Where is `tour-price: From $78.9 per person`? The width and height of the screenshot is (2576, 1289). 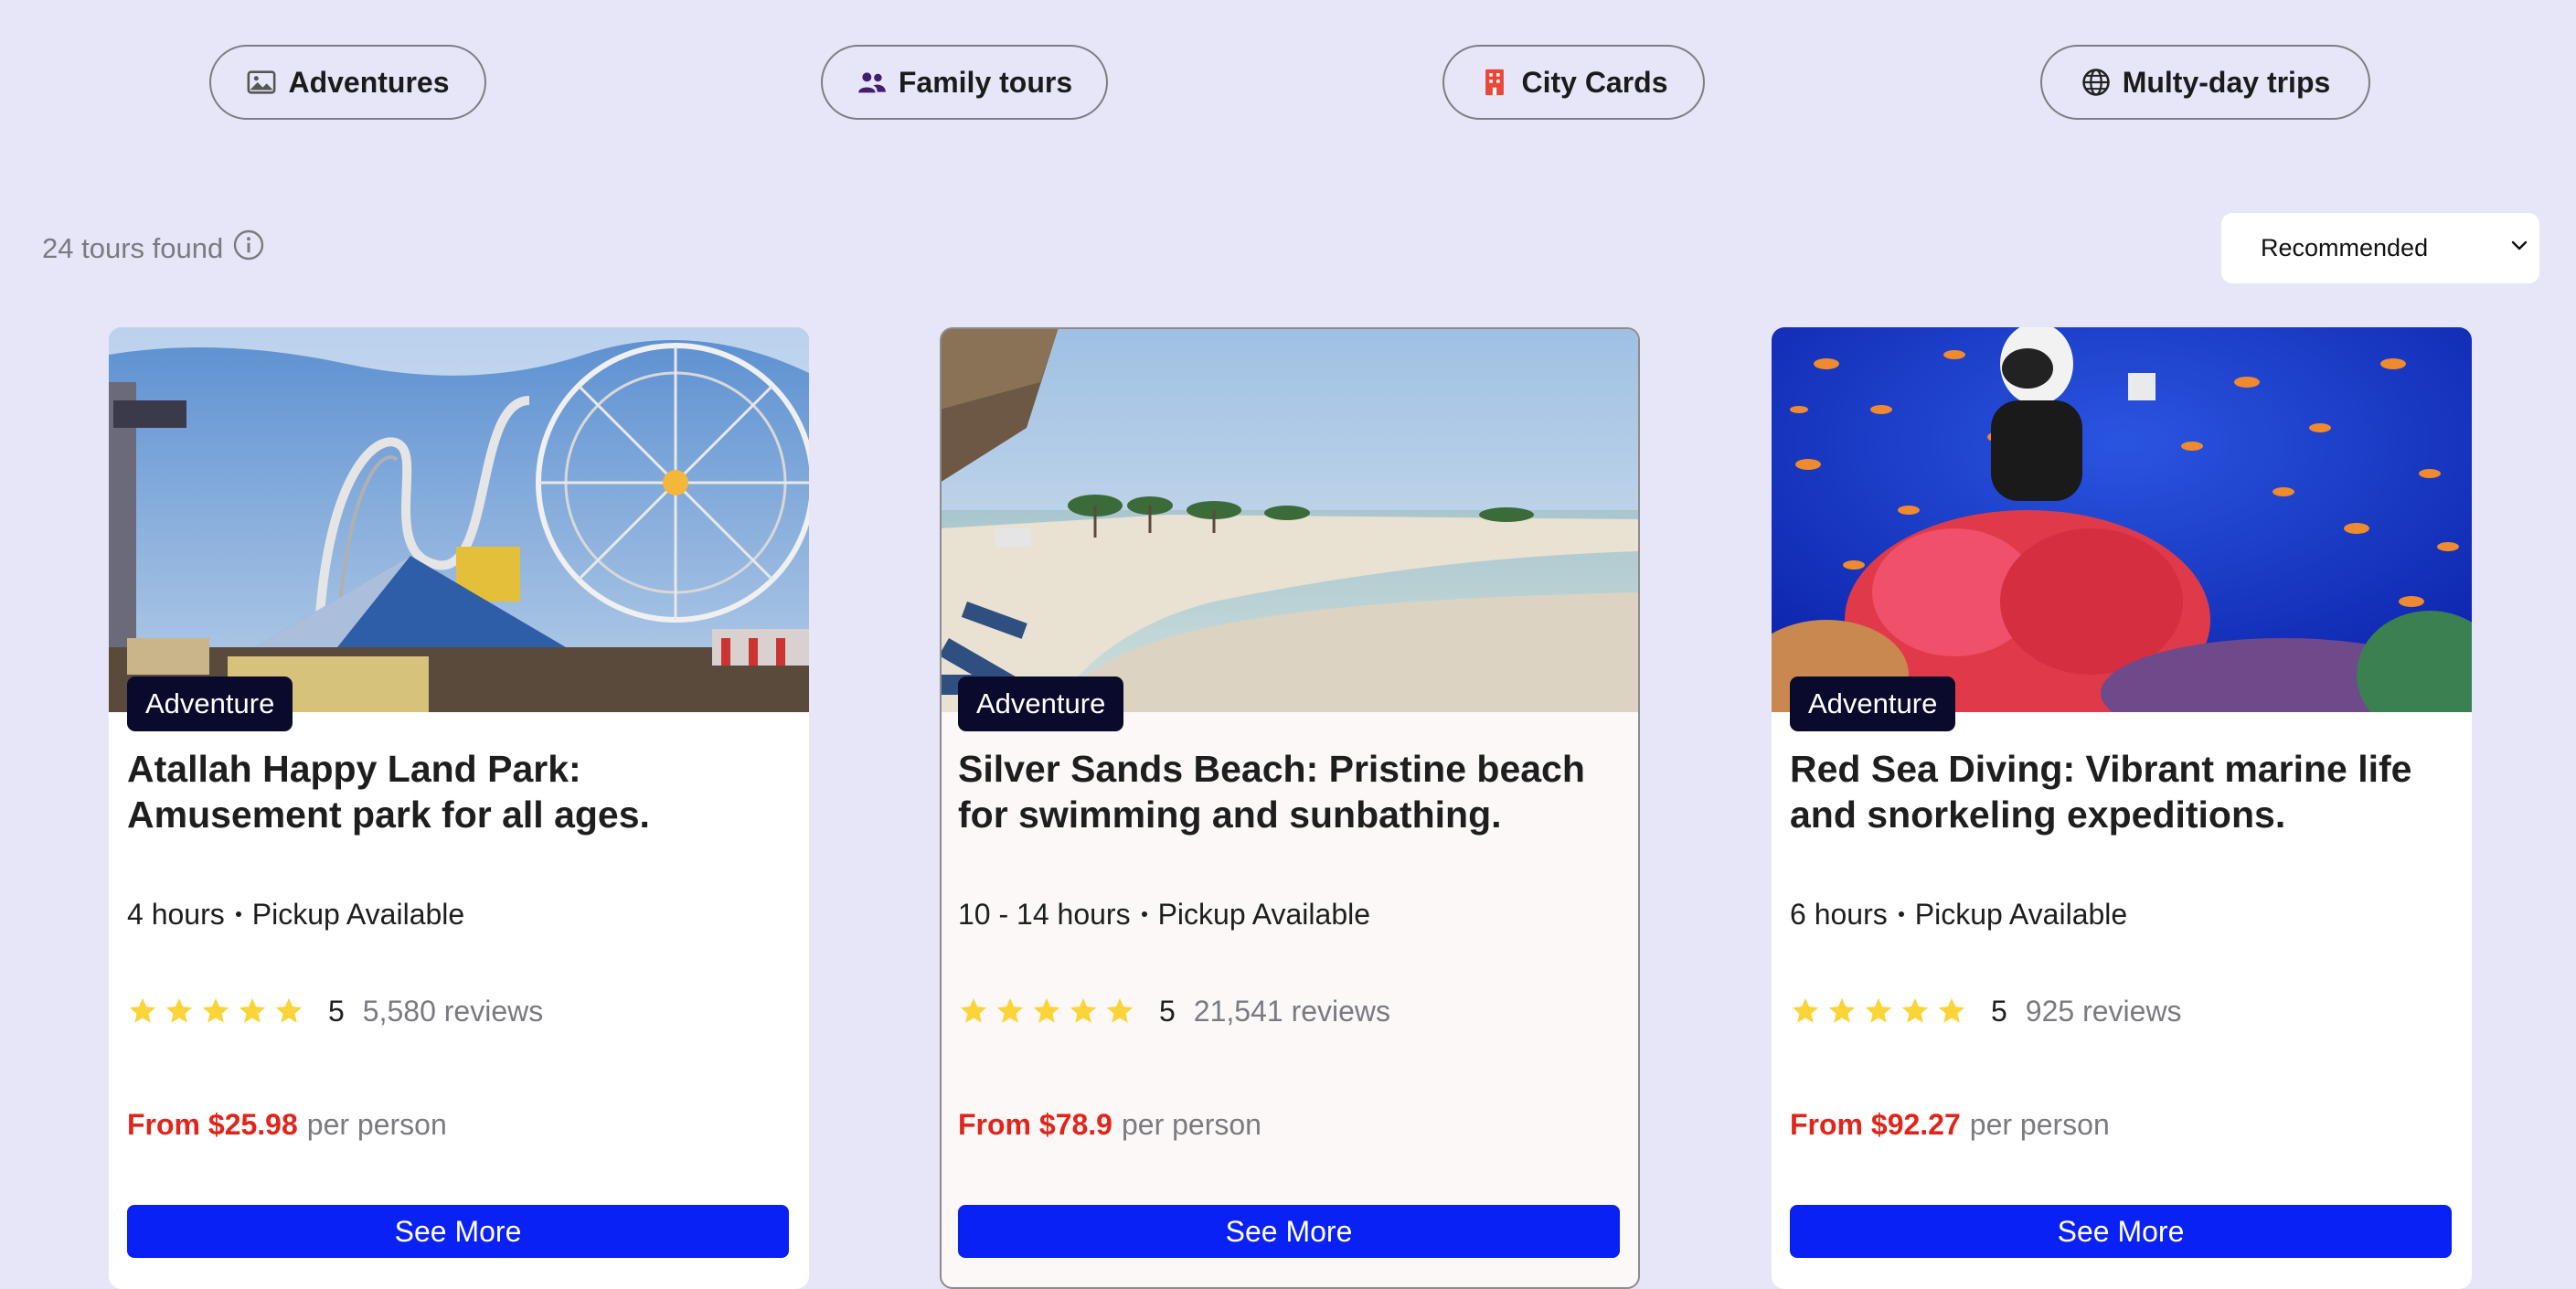
tour-price: From $78.9 per person is located at coordinates (1110, 1124).